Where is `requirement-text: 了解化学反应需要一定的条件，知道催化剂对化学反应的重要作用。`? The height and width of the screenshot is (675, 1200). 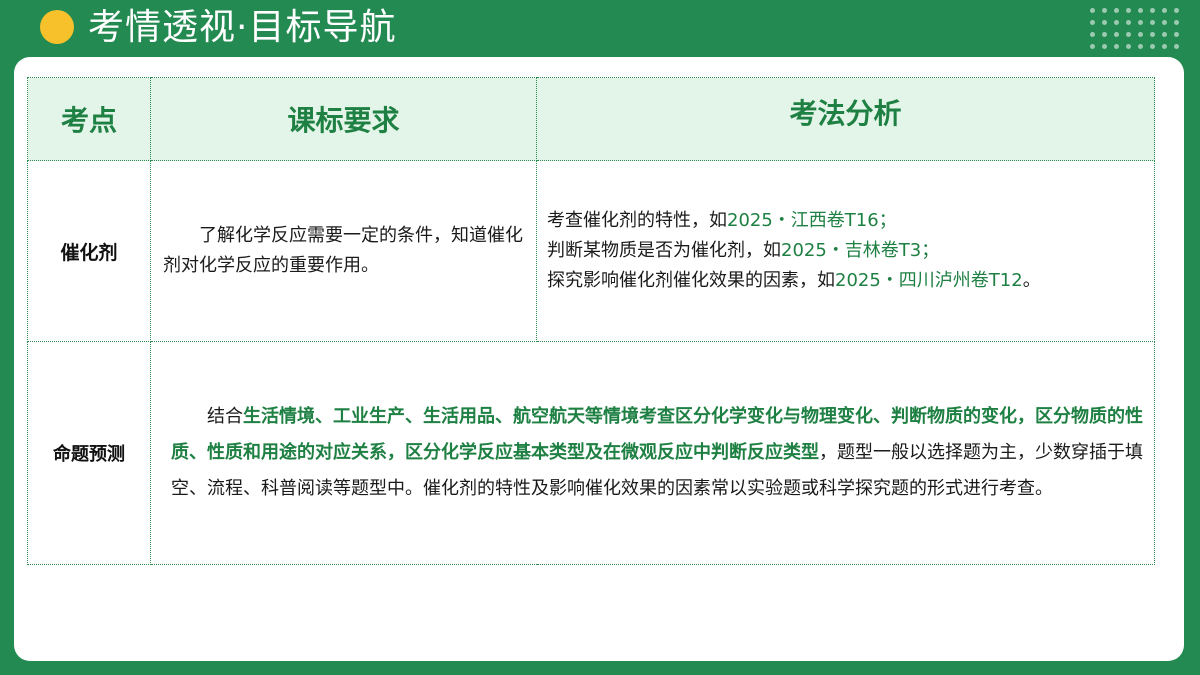
requirement-text: 了解化学反应需要一定的条件，知道催化剂对化学反应的重要作用。 is located at coordinates (343, 250).